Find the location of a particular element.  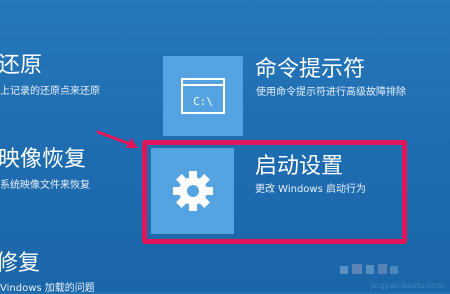

command-prompt-tile: C:\ is located at coordinates (203, 96).